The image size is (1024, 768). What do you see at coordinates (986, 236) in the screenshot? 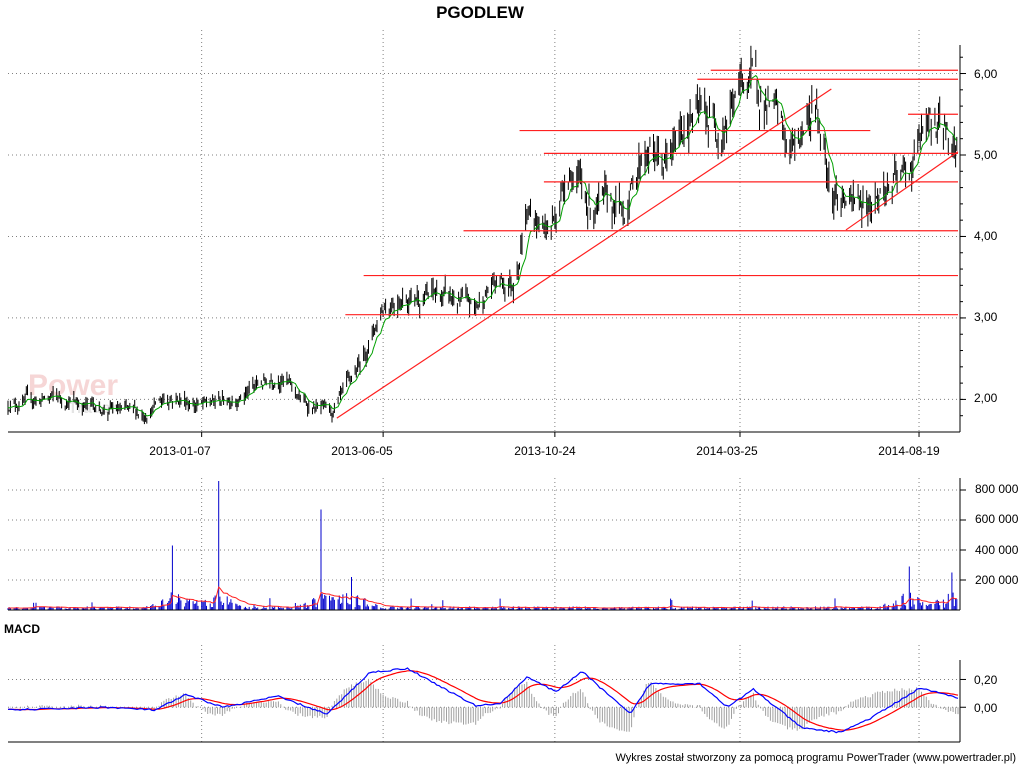
I see `y-tick-label: 4,00` at bounding box center [986, 236].